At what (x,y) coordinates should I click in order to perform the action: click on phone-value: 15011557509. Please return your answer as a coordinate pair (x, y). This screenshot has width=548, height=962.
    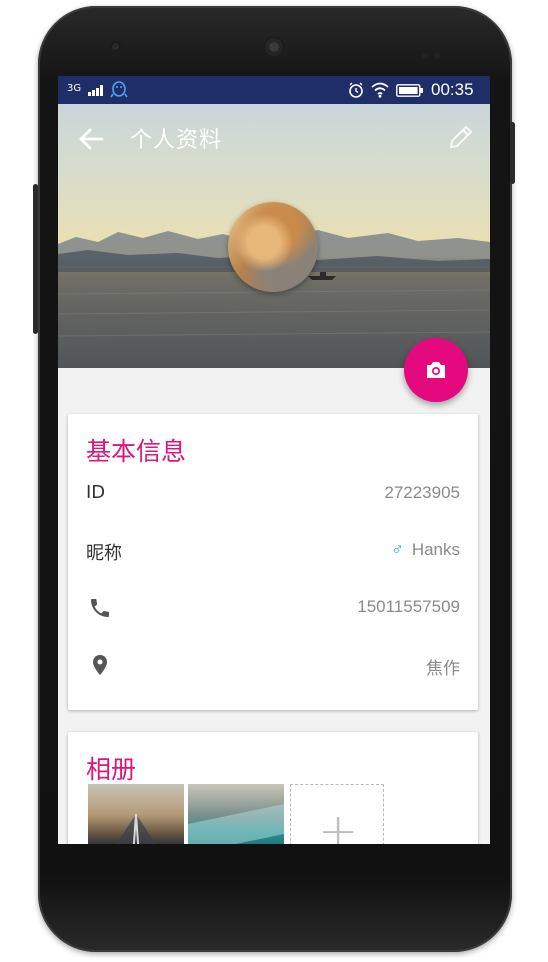
    Looking at the image, I should click on (408, 606).